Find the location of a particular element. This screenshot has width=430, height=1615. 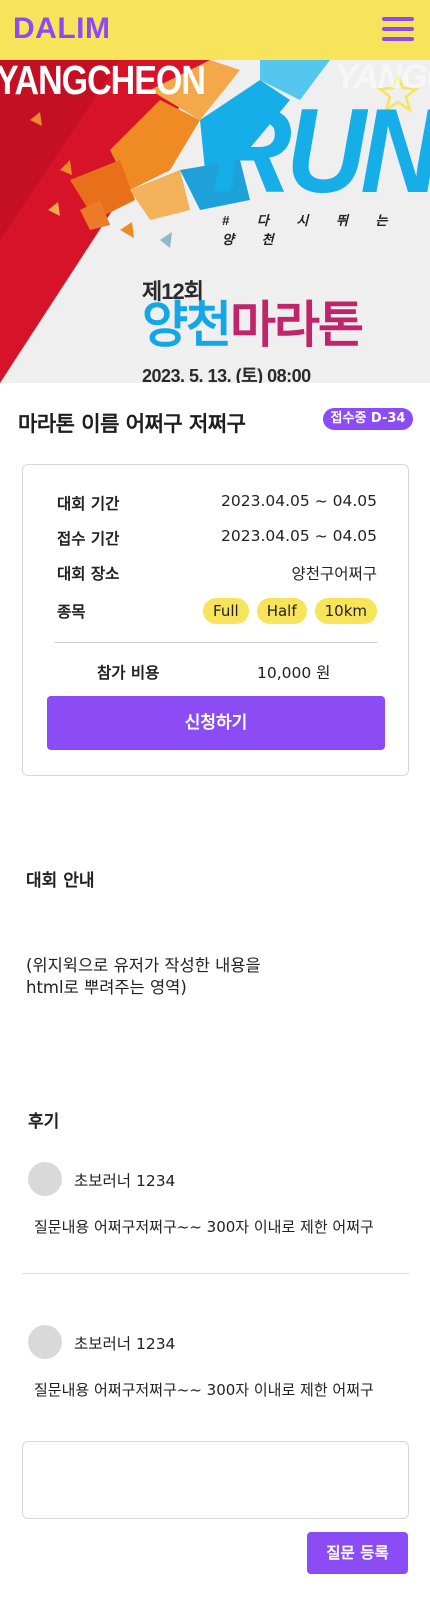

race-title: 마라톤 이름 어쩌구 저쩌구 is located at coordinates (132, 424).